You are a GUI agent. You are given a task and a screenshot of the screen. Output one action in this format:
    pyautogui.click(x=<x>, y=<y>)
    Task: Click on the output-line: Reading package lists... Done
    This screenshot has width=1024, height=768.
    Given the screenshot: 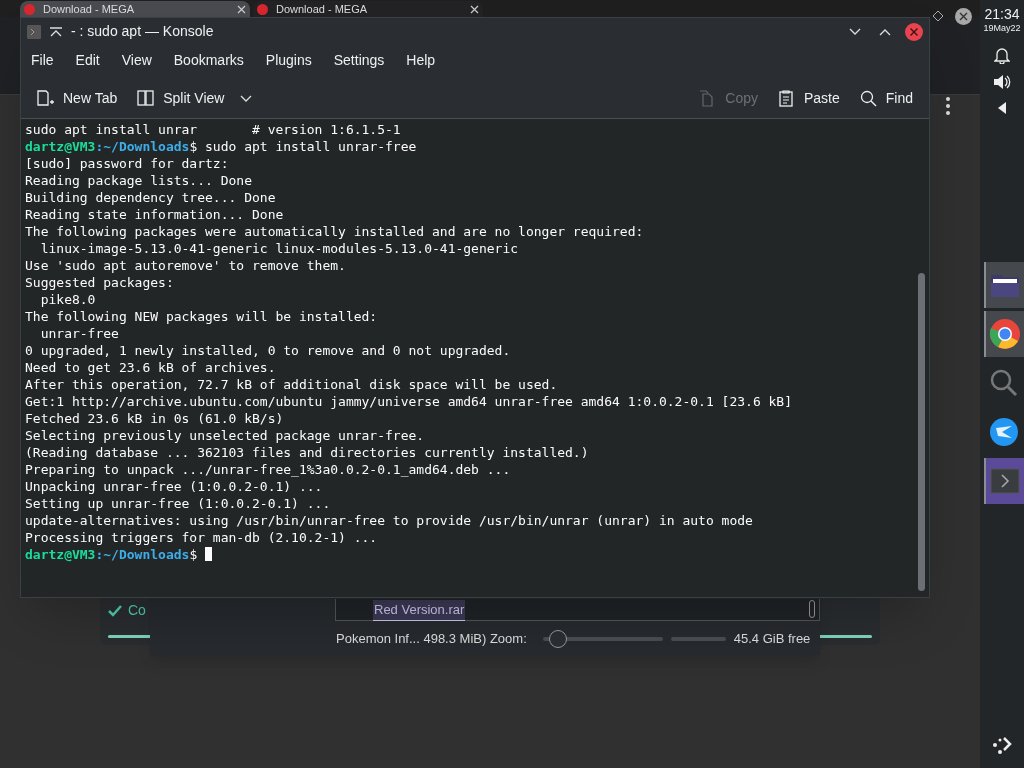 What is the action you would take?
    pyautogui.click(x=139, y=180)
    